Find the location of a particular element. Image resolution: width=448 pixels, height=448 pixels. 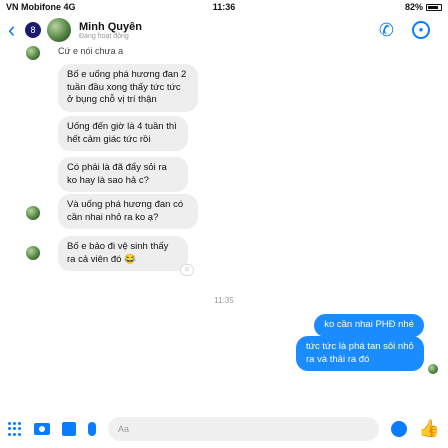

contact-status: Đang hoạt động is located at coordinates (104, 36).